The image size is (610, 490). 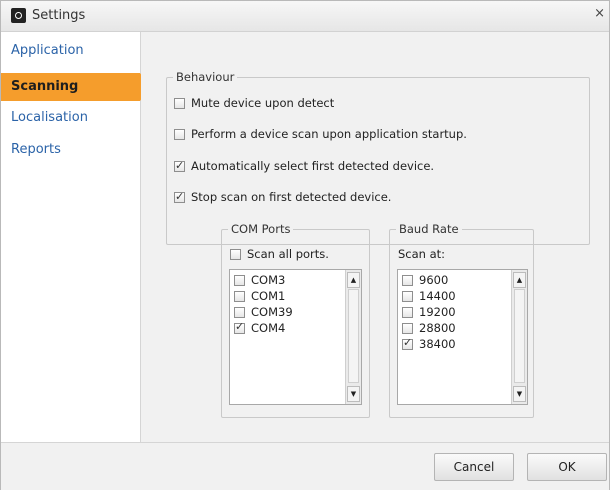 I want to click on com-ports-scrollbar: ▲ ▼, so click(x=353, y=337).